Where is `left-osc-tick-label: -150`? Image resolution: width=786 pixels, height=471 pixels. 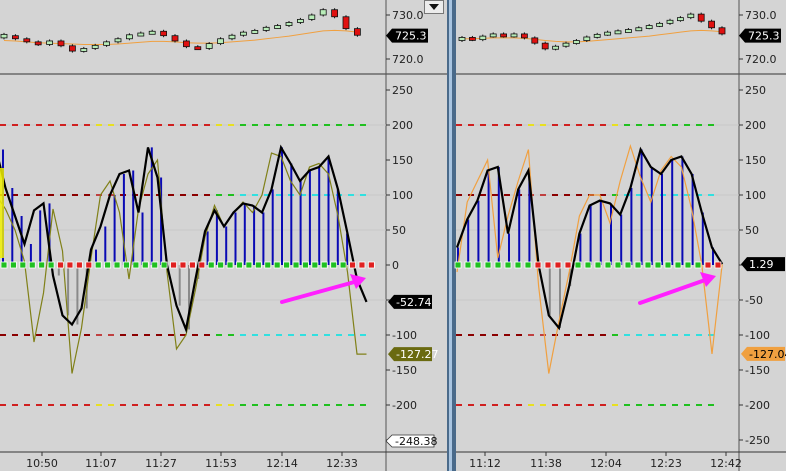 left-osc-tick-label: -150 is located at coordinates (404, 370).